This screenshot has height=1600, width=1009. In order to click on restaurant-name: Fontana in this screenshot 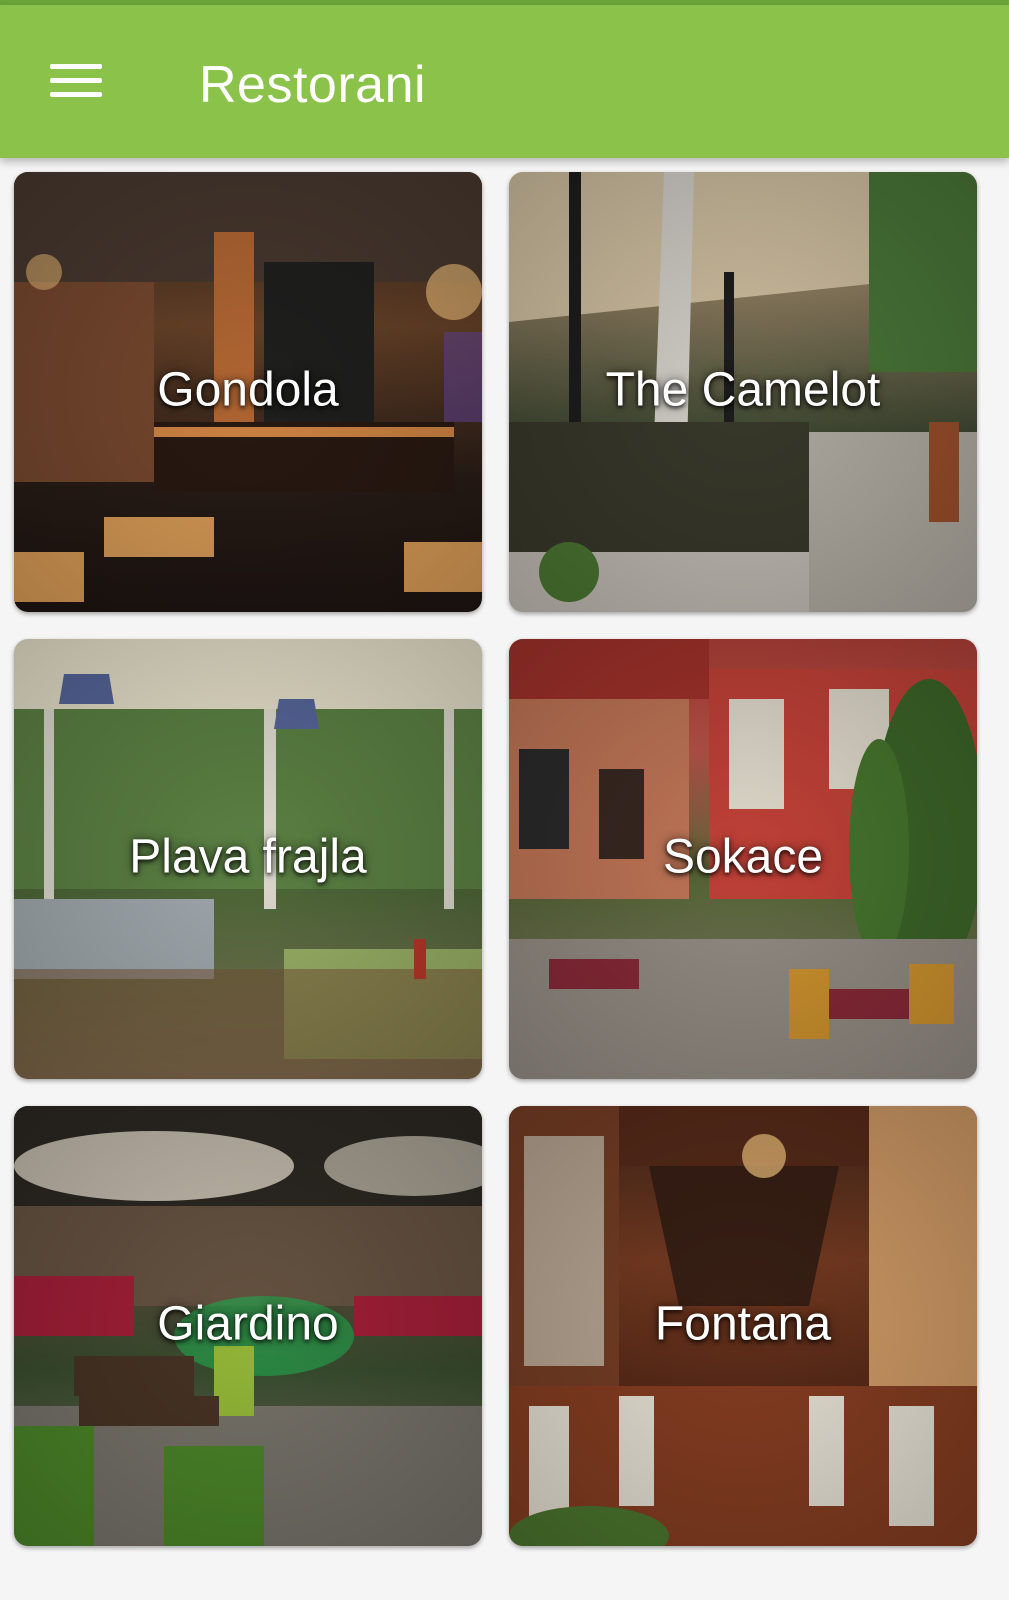, I will do `click(743, 1324)`.